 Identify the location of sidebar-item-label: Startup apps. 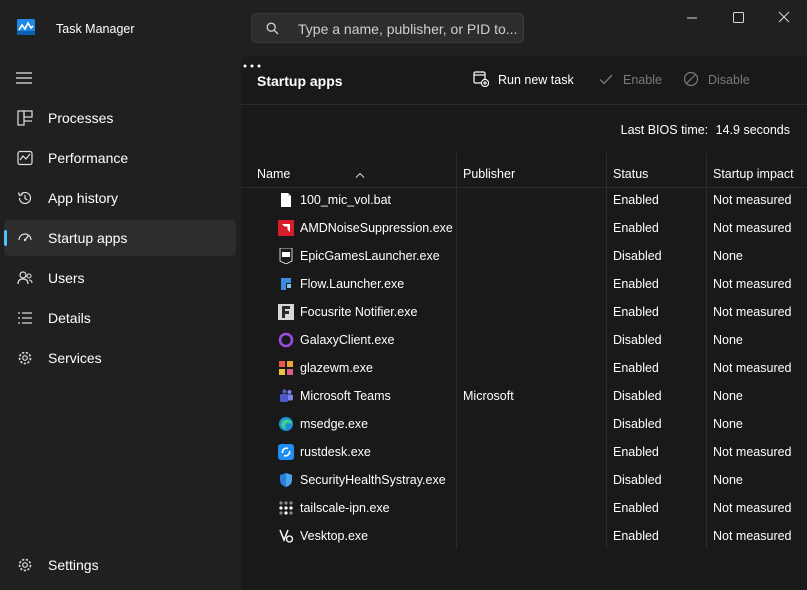
(88, 238).